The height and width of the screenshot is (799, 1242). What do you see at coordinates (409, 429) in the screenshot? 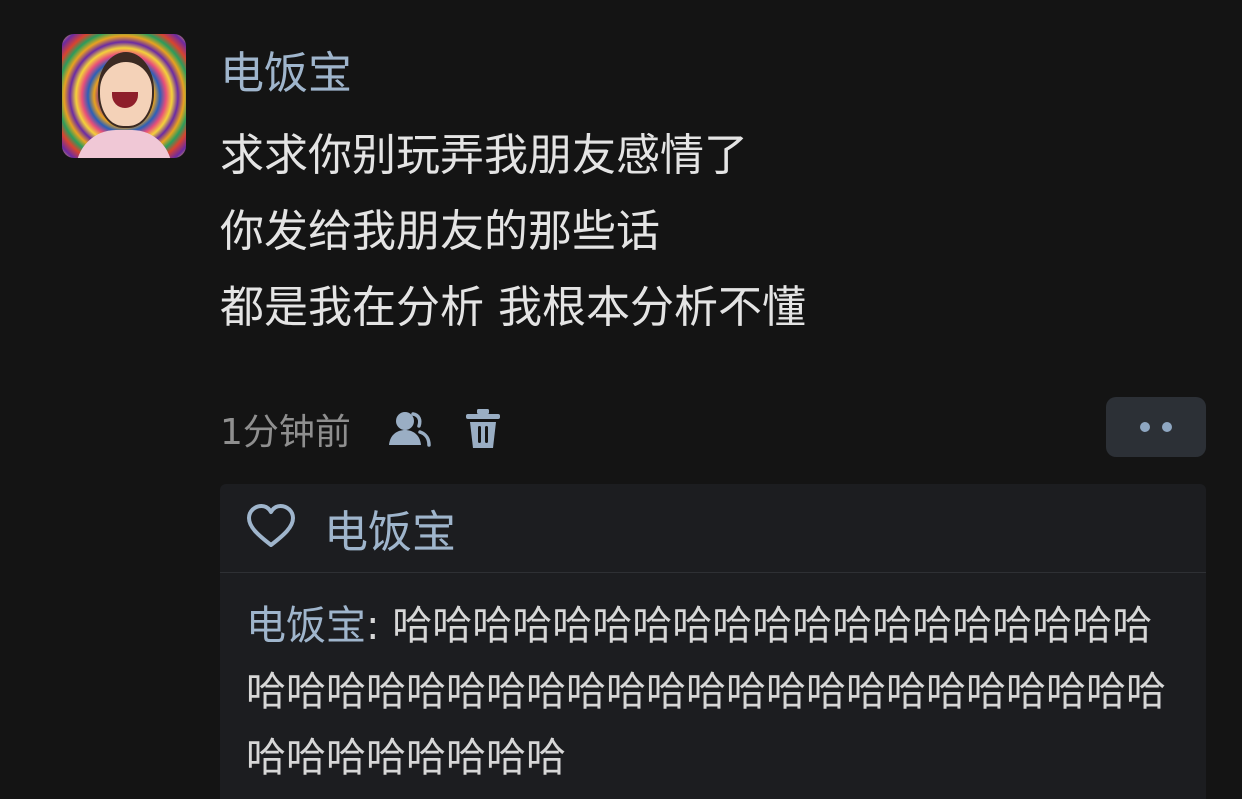
I see `people-icon` at bounding box center [409, 429].